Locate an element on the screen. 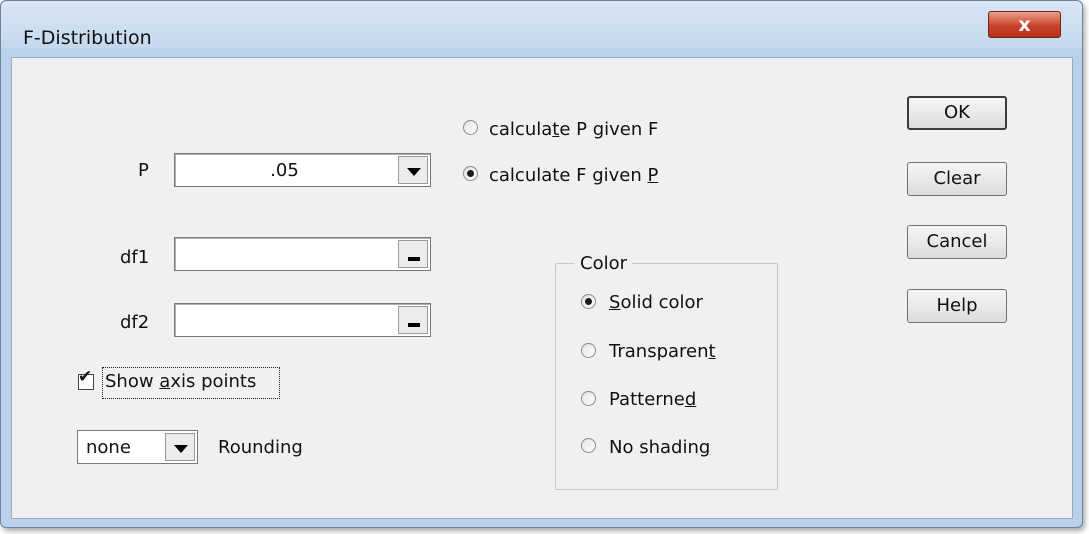 This screenshot has width=1089, height=534. p-value: .05 is located at coordinates (284, 170).